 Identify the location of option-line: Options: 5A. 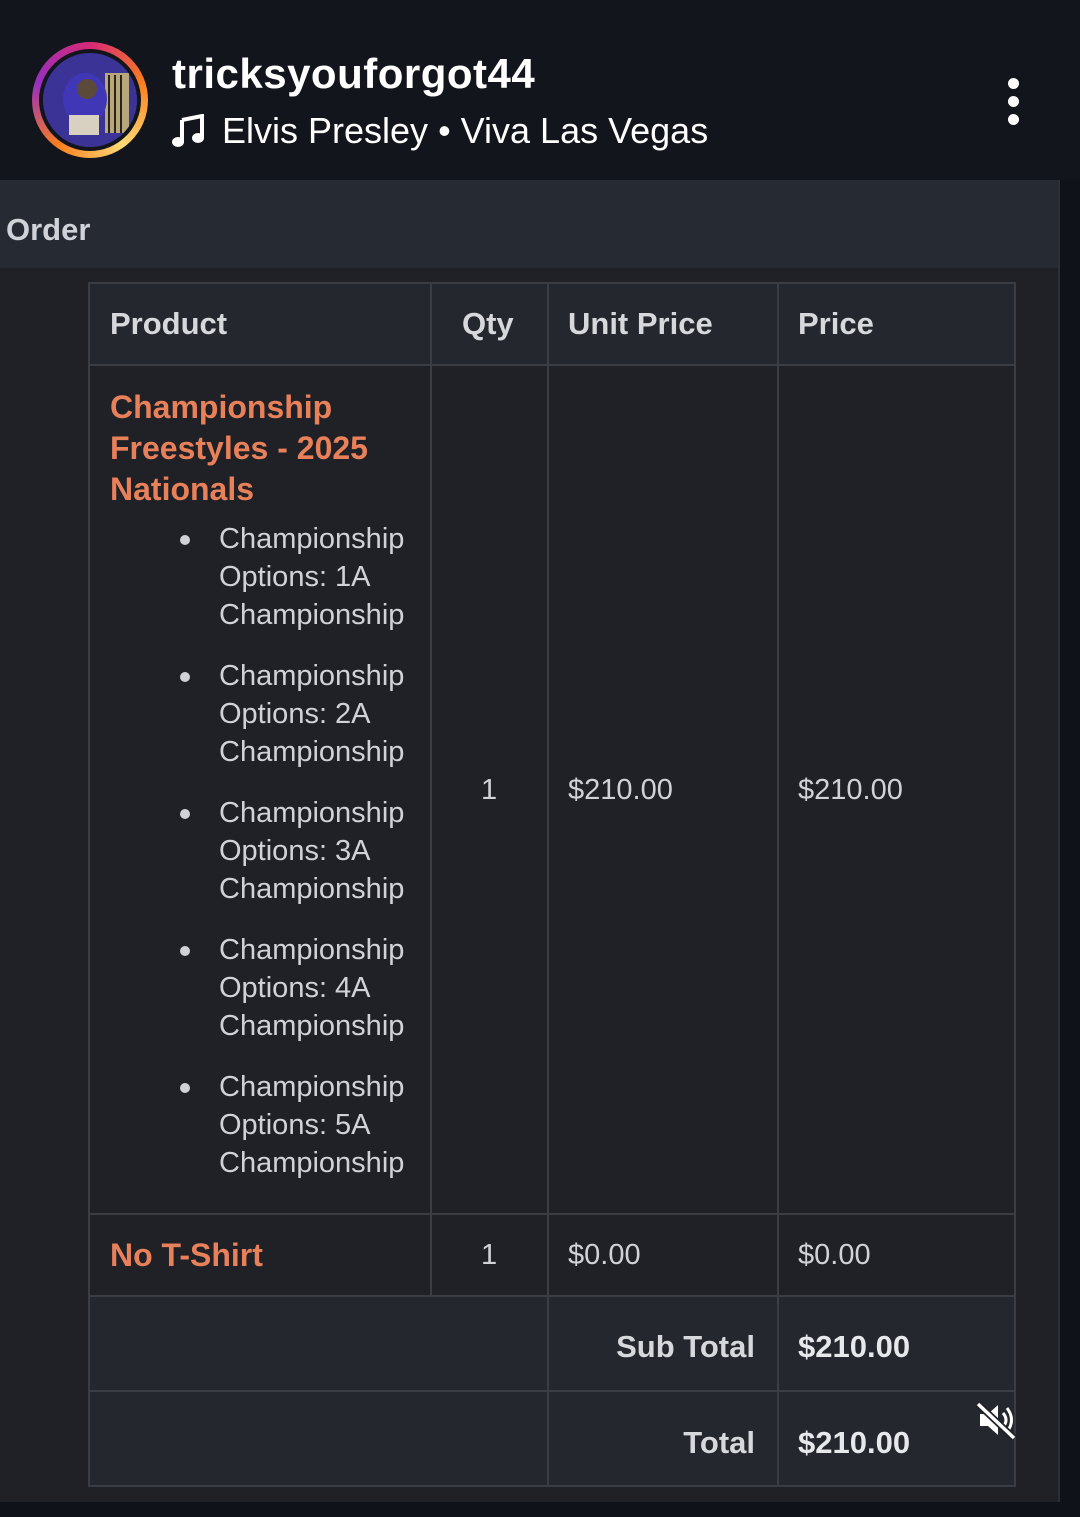
(295, 1125).